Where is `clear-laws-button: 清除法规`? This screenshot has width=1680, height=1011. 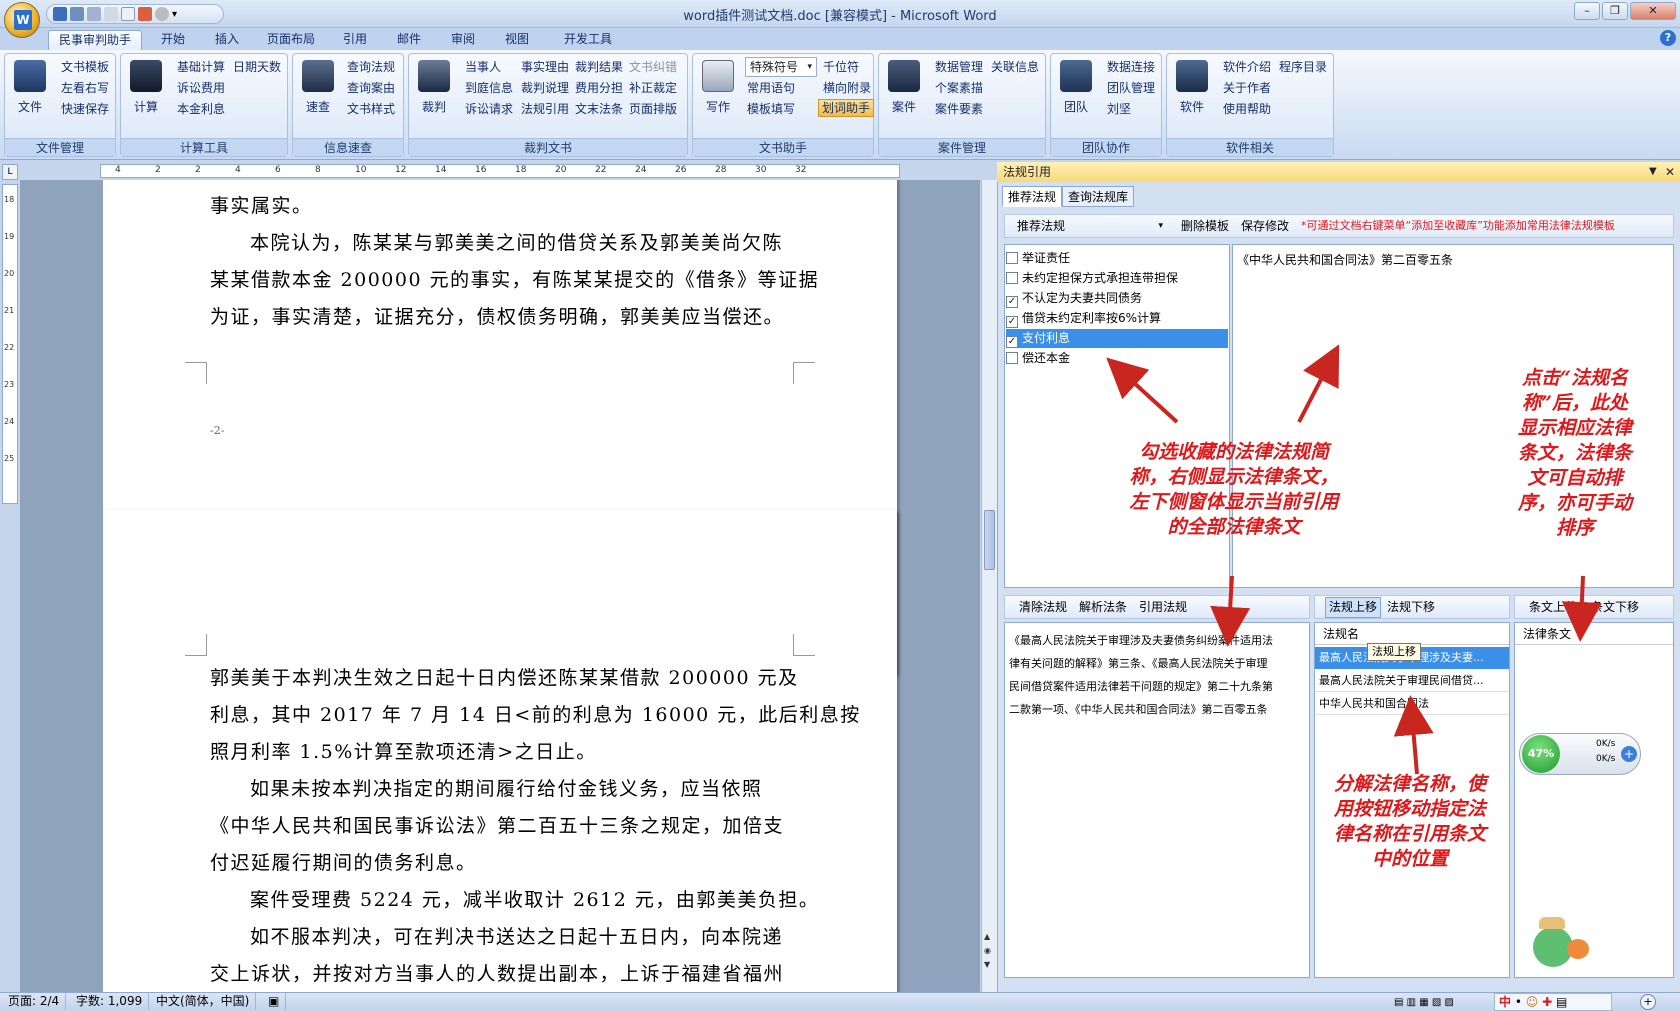 clear-laws-button: 清除法规 is located at coordinates (1043, 607).